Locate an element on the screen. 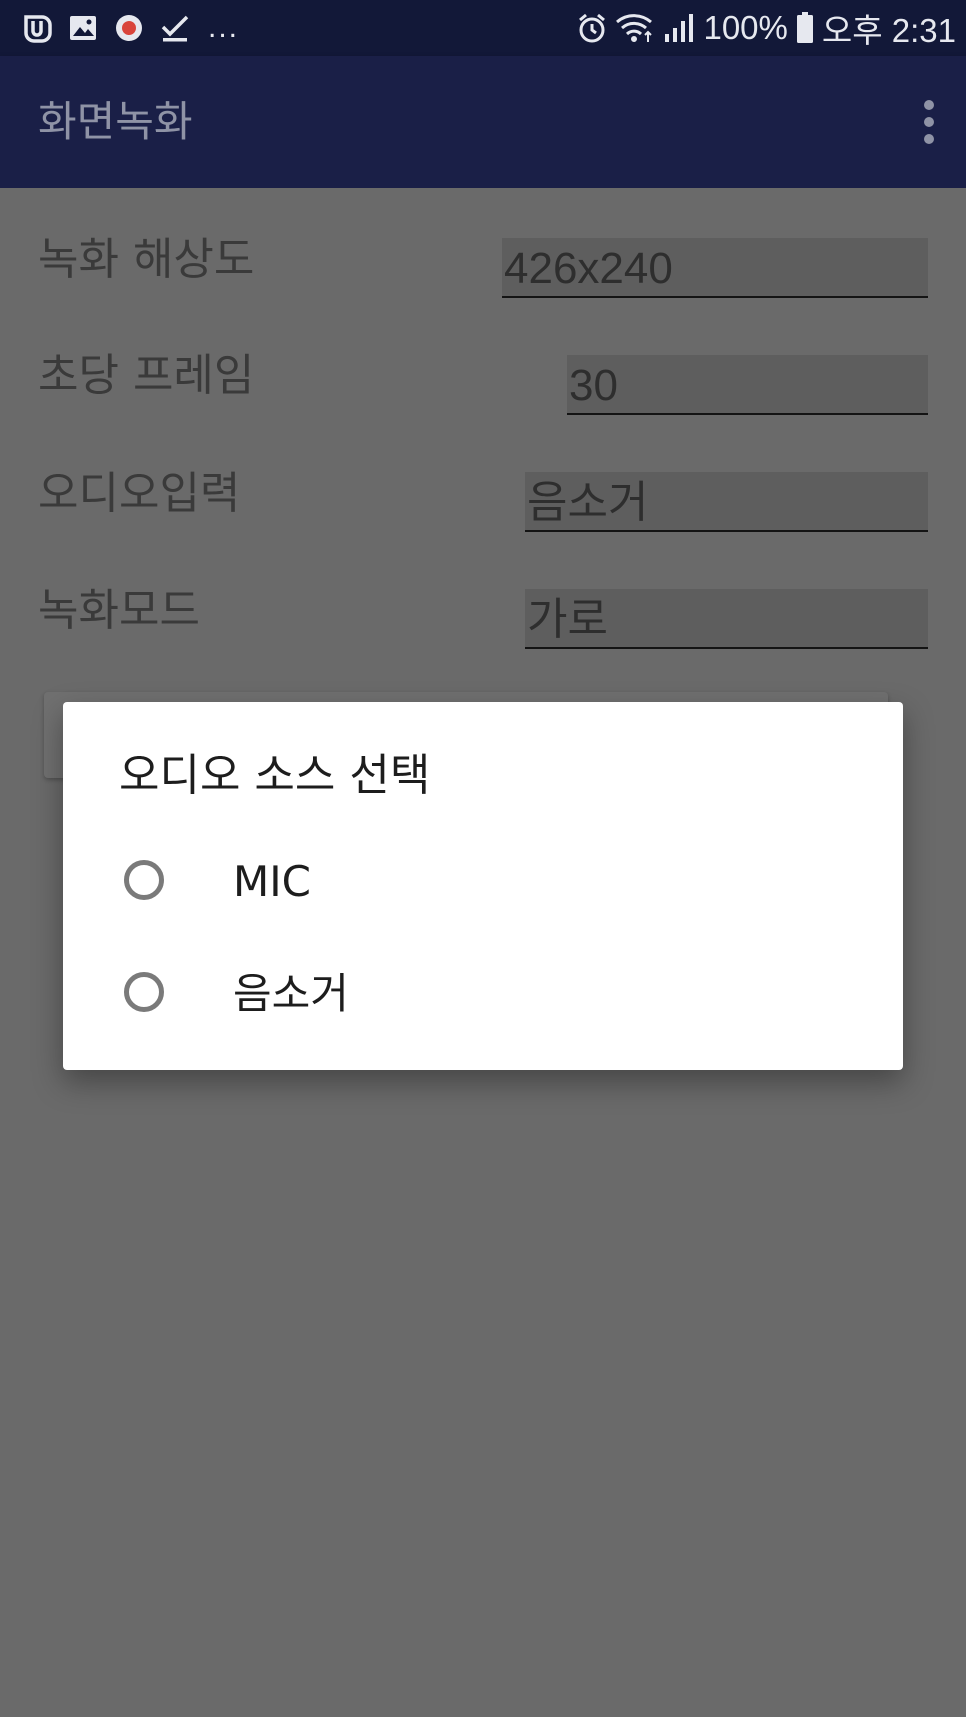 This screenshot has height=1717, width=966. dialog-title: 오디오 소스 선택 is located at coordinates (275, 775).